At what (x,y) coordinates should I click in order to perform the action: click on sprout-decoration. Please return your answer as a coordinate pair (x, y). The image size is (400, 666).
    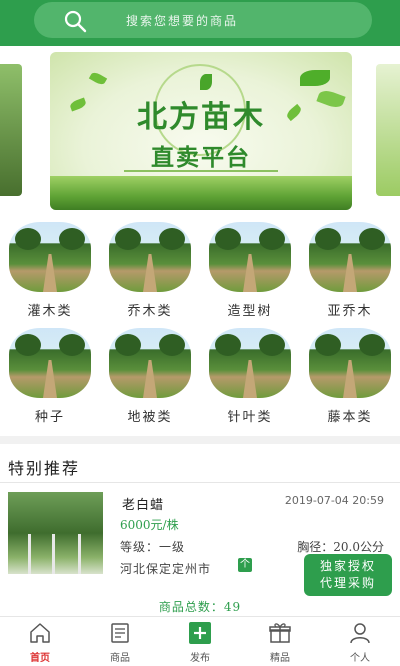
    Looking at the image, I should click on (206, 82).